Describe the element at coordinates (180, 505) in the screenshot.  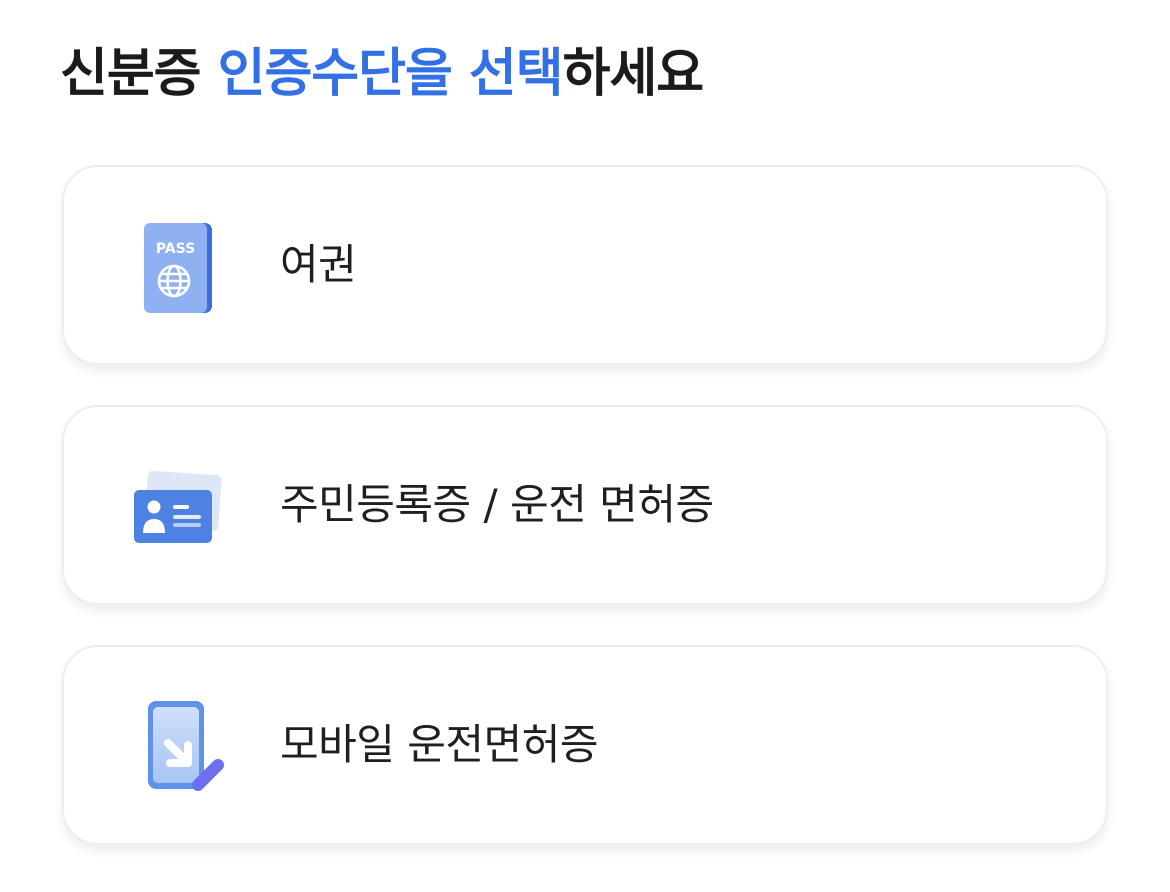
I see `id-card-icon` at that location.